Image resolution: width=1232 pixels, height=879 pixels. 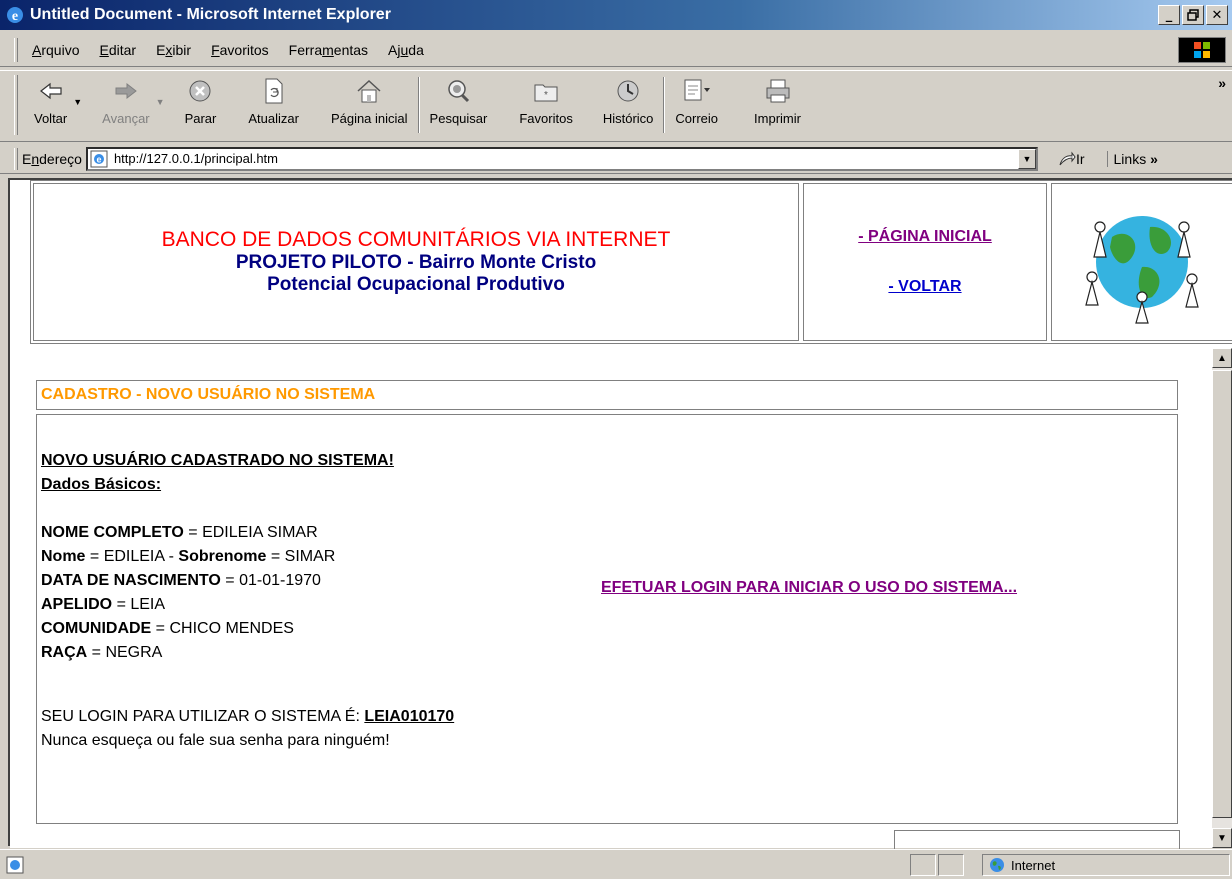 I want to click on name-row: Nome = EDILEIA - Sobrenome = SIMAR, so click(x=188, y=556).